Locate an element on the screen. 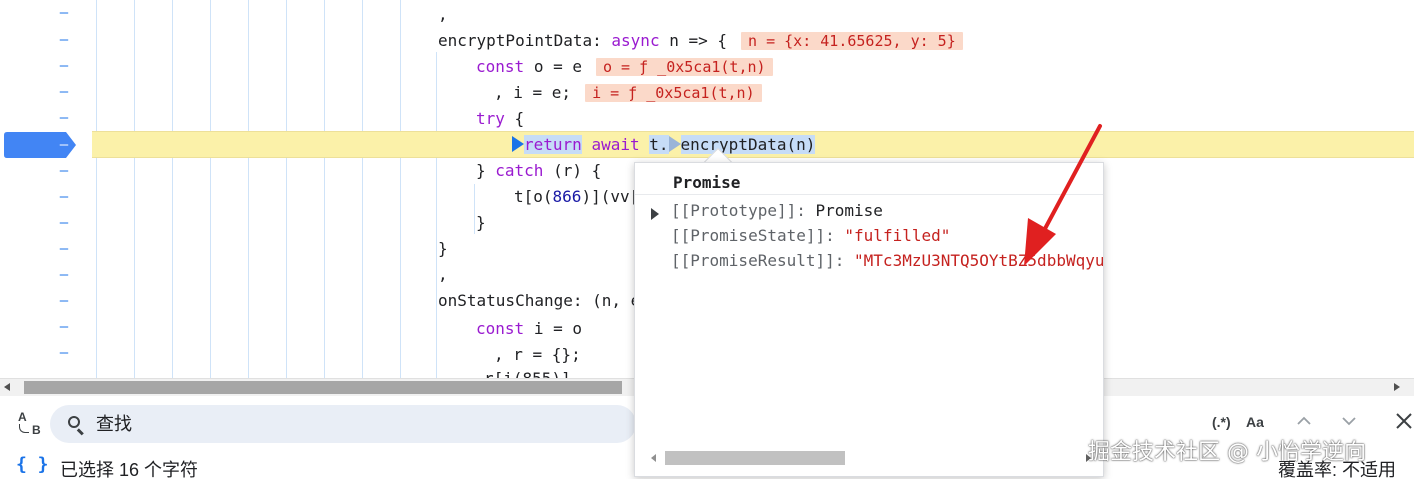 This screenshot has height=479, width=1414. expand-triangle-icon is located at coordinates (655, 214).